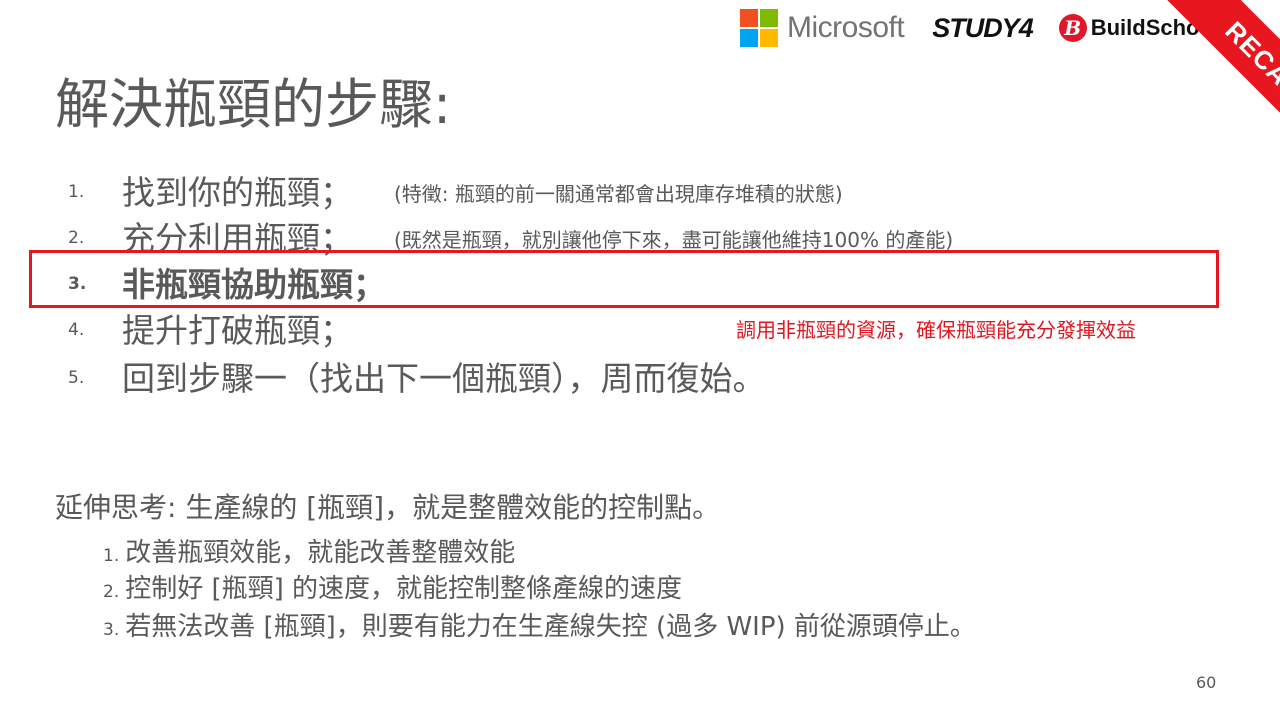  What do you see at coordinates (111, 592) in the screenshot?
I see `extension-item-number: 2.` at bounding box center [111, 592].